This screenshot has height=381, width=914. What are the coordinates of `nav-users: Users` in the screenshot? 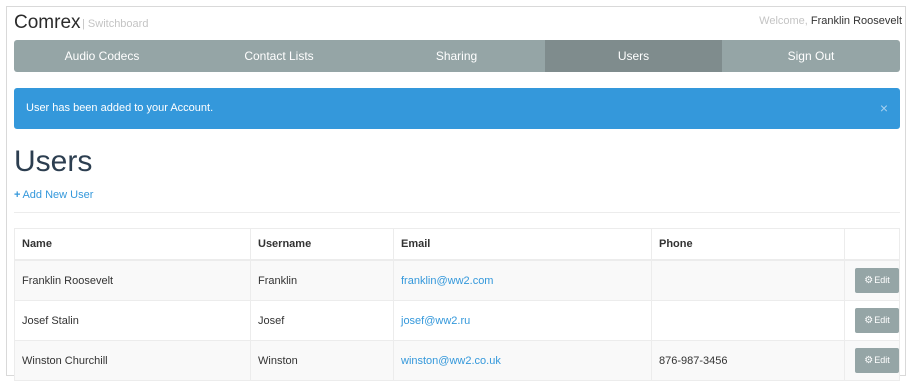 It's located at (633, 56).